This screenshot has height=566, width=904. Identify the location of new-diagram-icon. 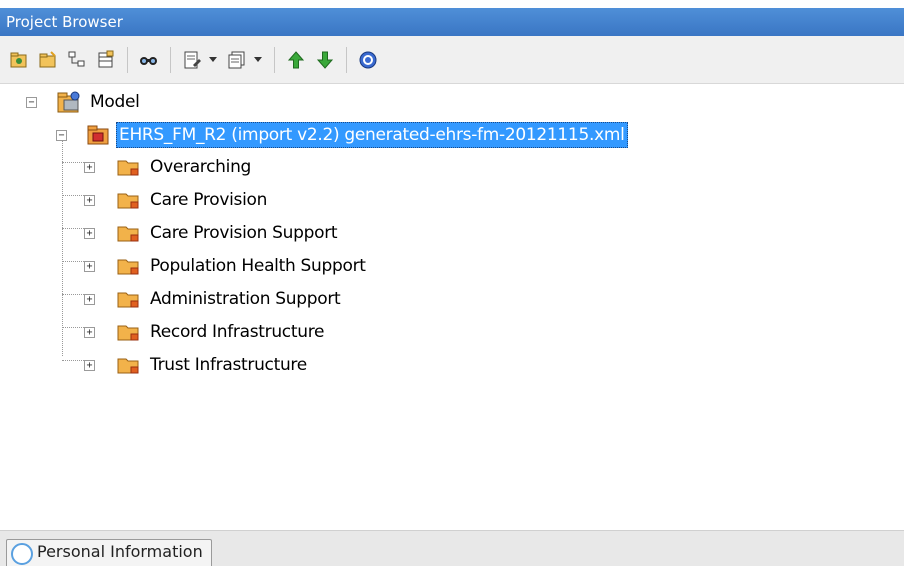
(77, 60).